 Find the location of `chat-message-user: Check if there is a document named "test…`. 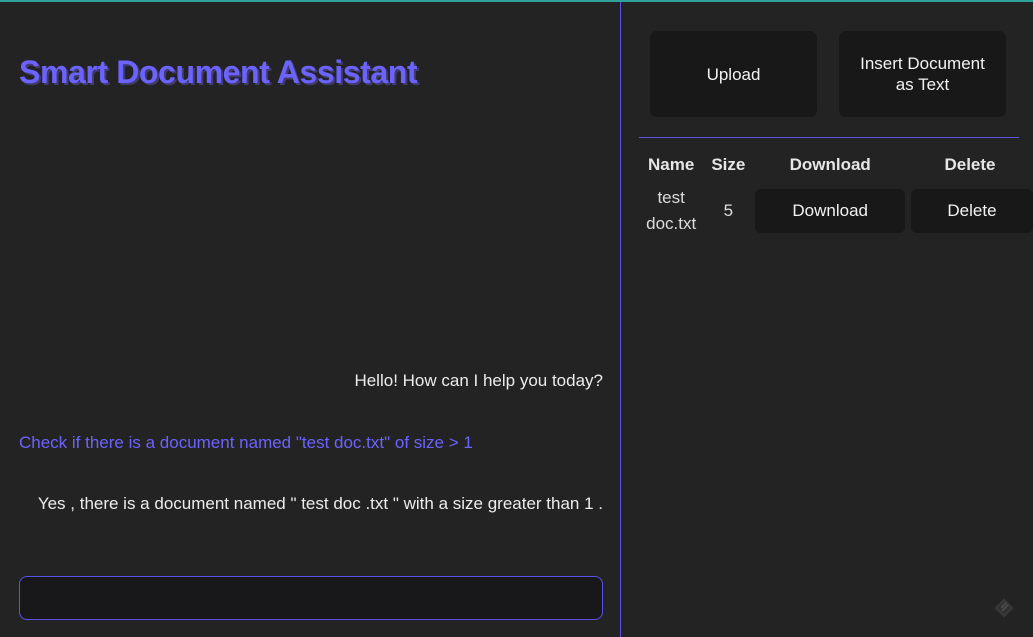

chat-message-user: Check if there is a document named "test… is located at coordinates (246, 442).